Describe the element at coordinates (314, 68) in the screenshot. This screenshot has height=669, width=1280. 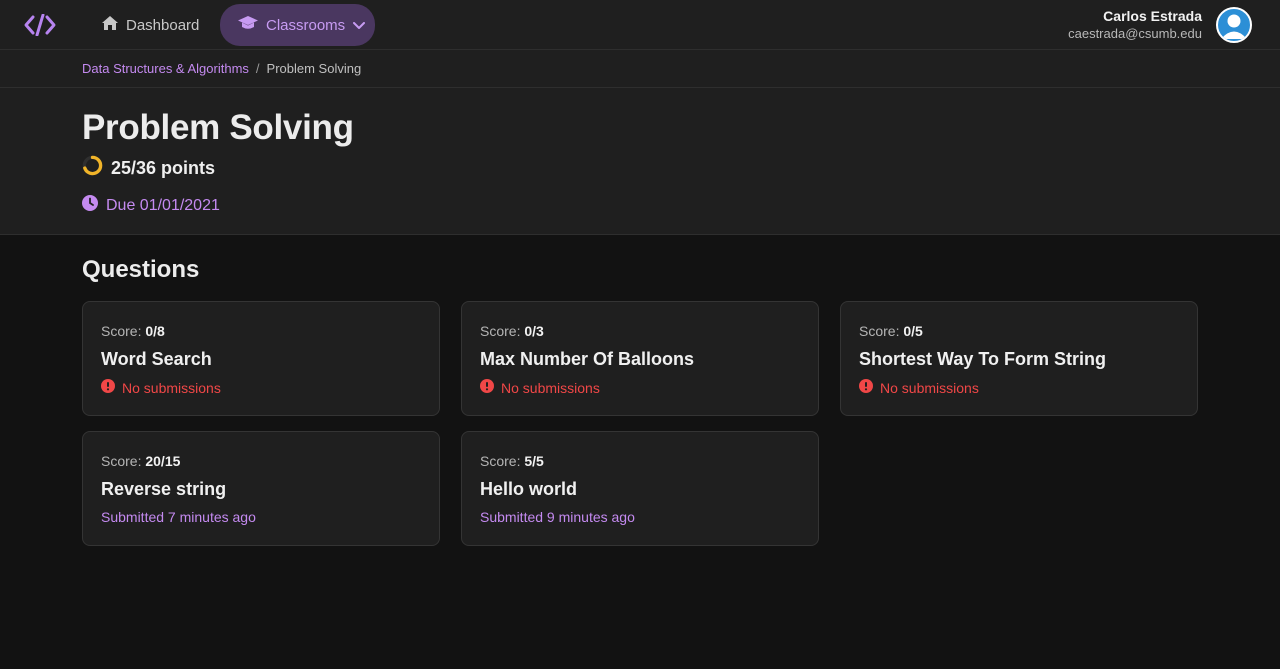
I see `breadcrumb-current: Problem Solving` at that location.